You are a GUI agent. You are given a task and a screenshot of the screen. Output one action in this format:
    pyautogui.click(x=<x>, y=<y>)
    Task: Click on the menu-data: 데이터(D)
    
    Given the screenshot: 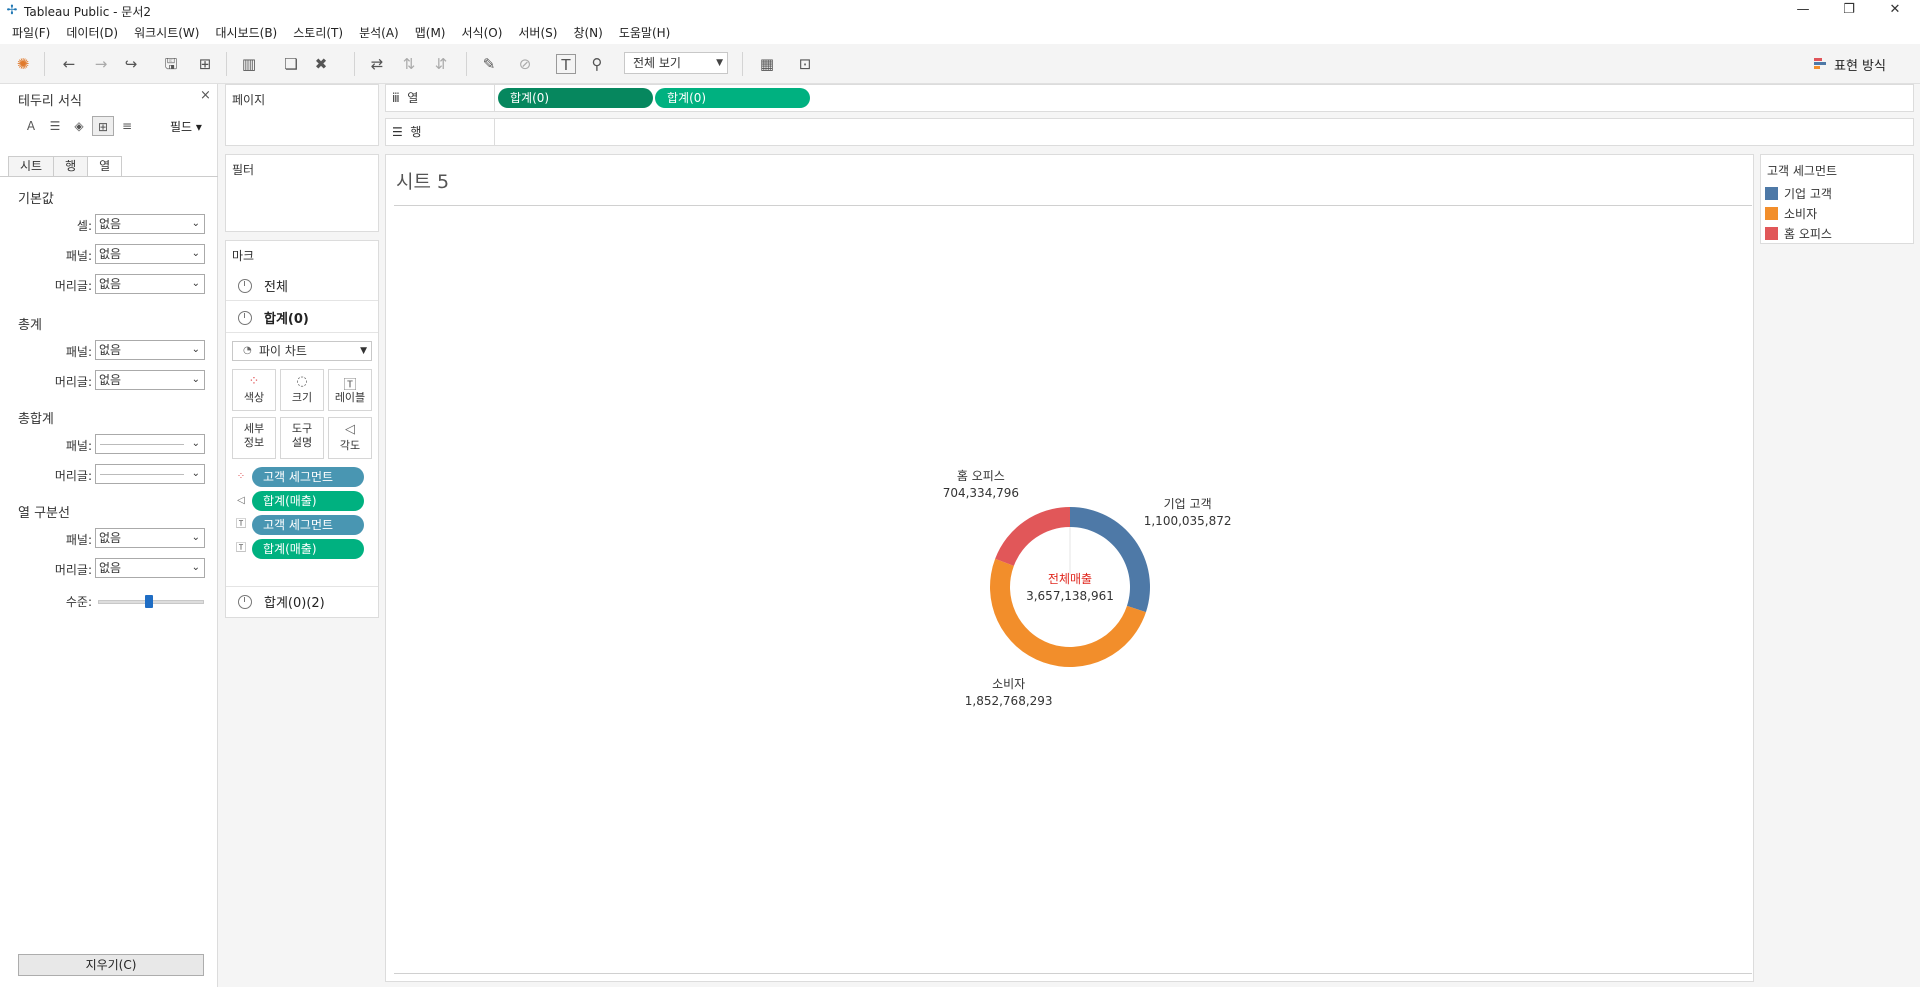 What is the action you would take?
    pyautogui.click(x=92, y=33)
    